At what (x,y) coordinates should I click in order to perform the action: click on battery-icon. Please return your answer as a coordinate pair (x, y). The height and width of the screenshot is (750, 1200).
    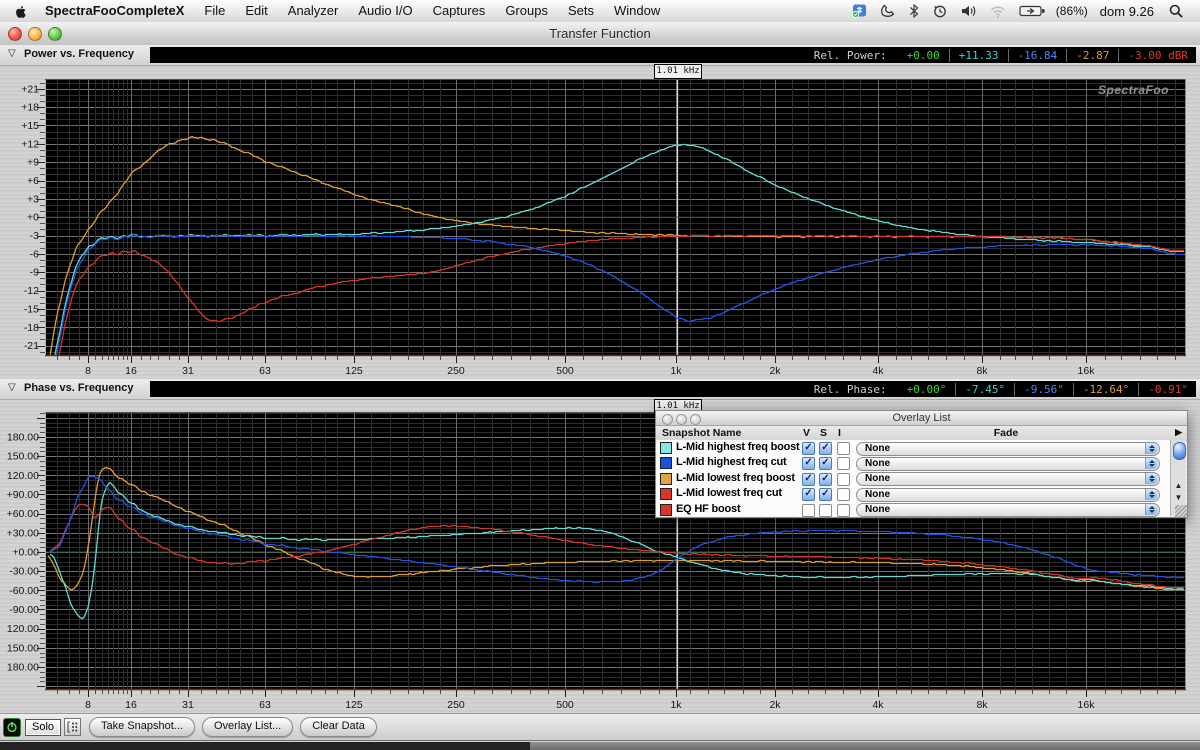
    Looking at the image, I should click on (1032, 11).